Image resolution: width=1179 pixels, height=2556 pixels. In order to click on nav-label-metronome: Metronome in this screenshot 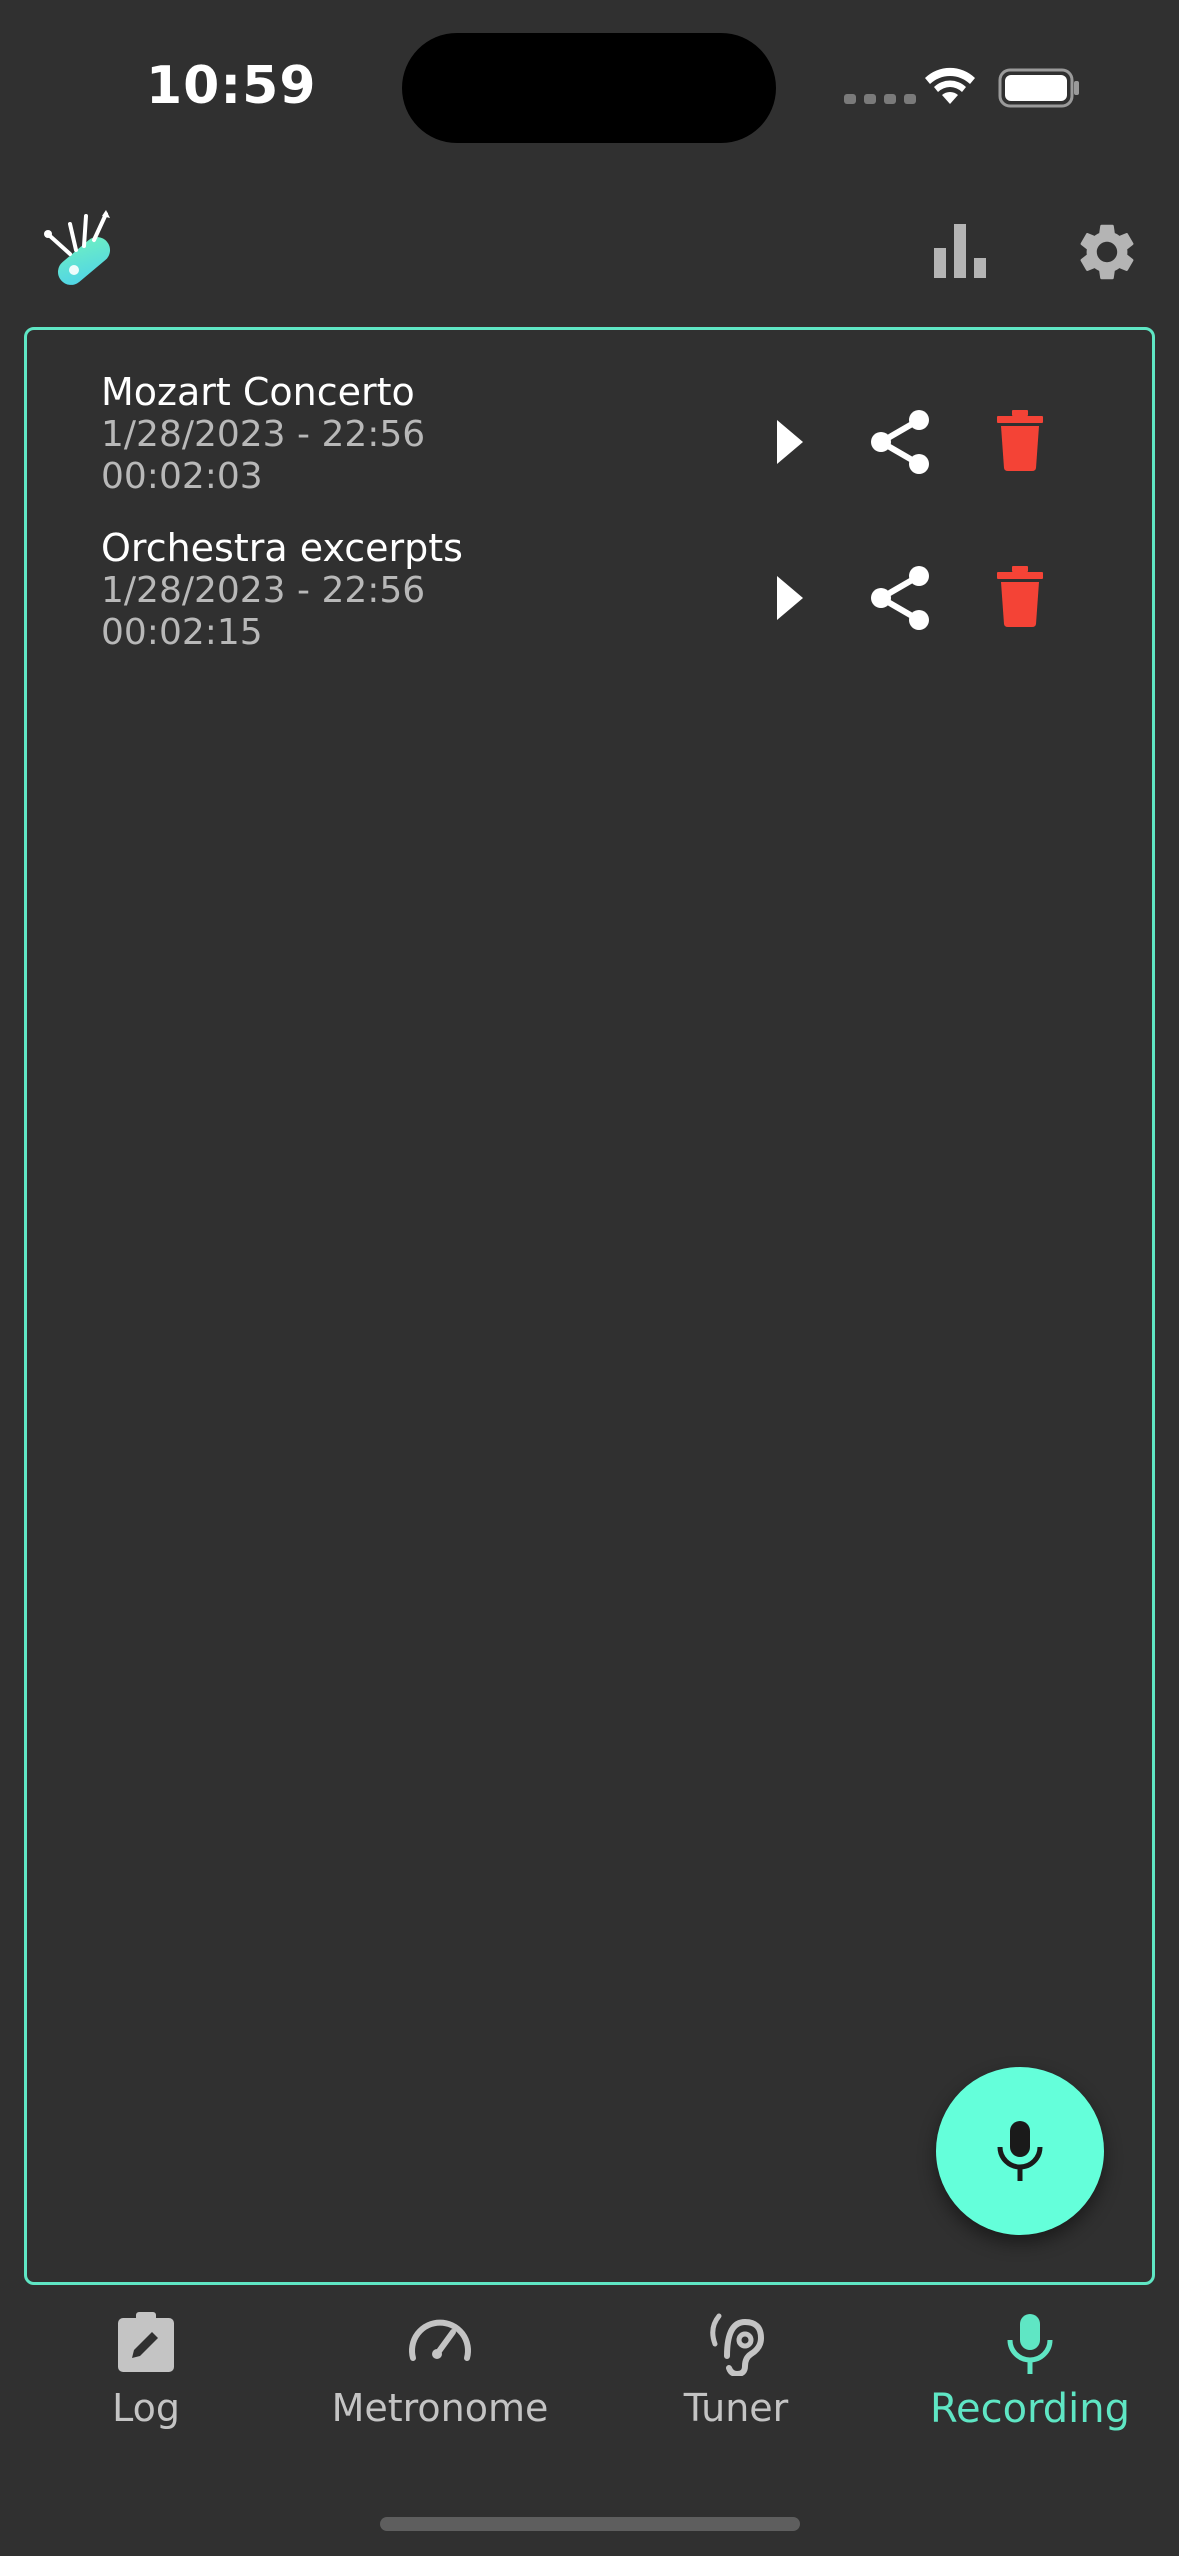, I will do `click(440, 2408)`.